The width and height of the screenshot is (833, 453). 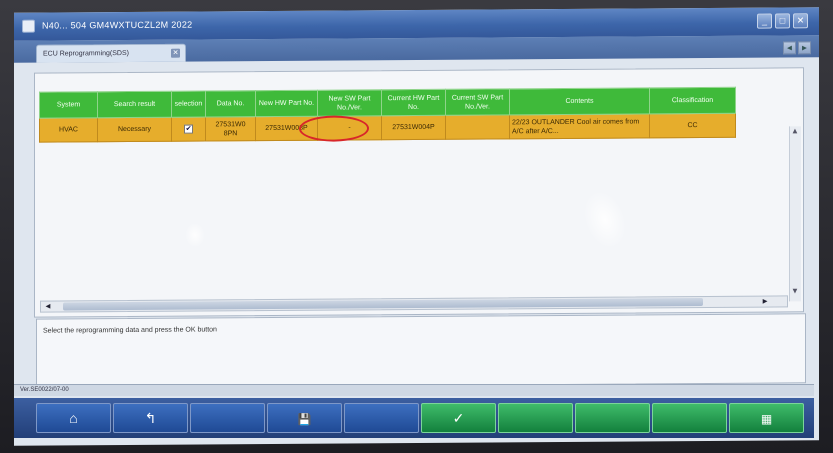 I want to click on col-header-current-hw: Current HW Part No., so click(x=413, y=102).